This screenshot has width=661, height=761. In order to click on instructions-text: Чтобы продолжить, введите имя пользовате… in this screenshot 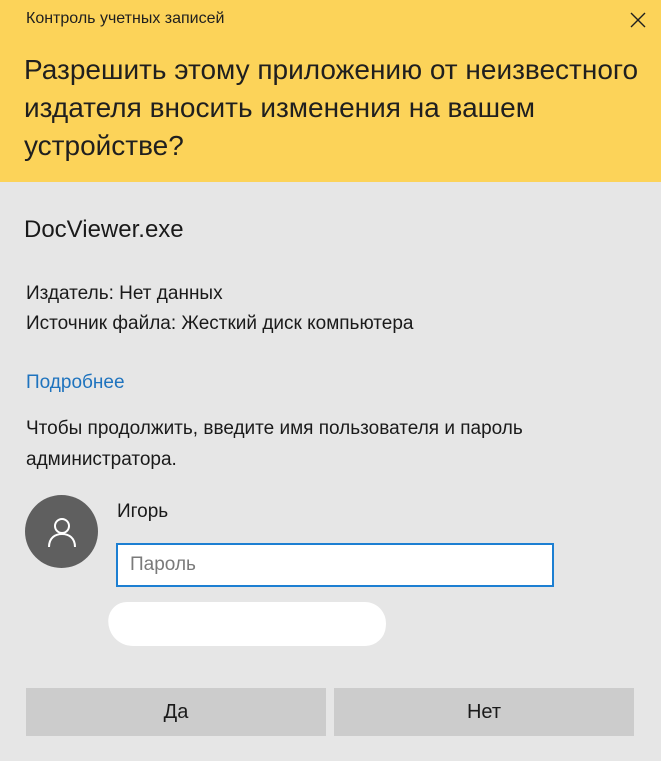, I will do `click(274, 444)`.